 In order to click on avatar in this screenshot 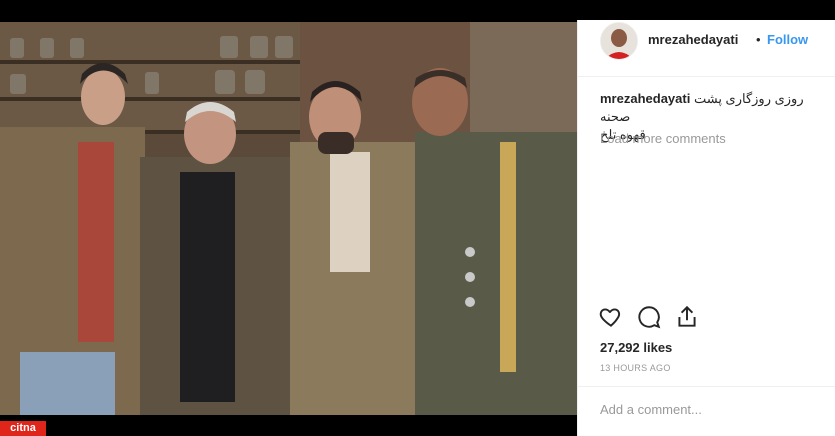, I will do `click(619, 41)`.